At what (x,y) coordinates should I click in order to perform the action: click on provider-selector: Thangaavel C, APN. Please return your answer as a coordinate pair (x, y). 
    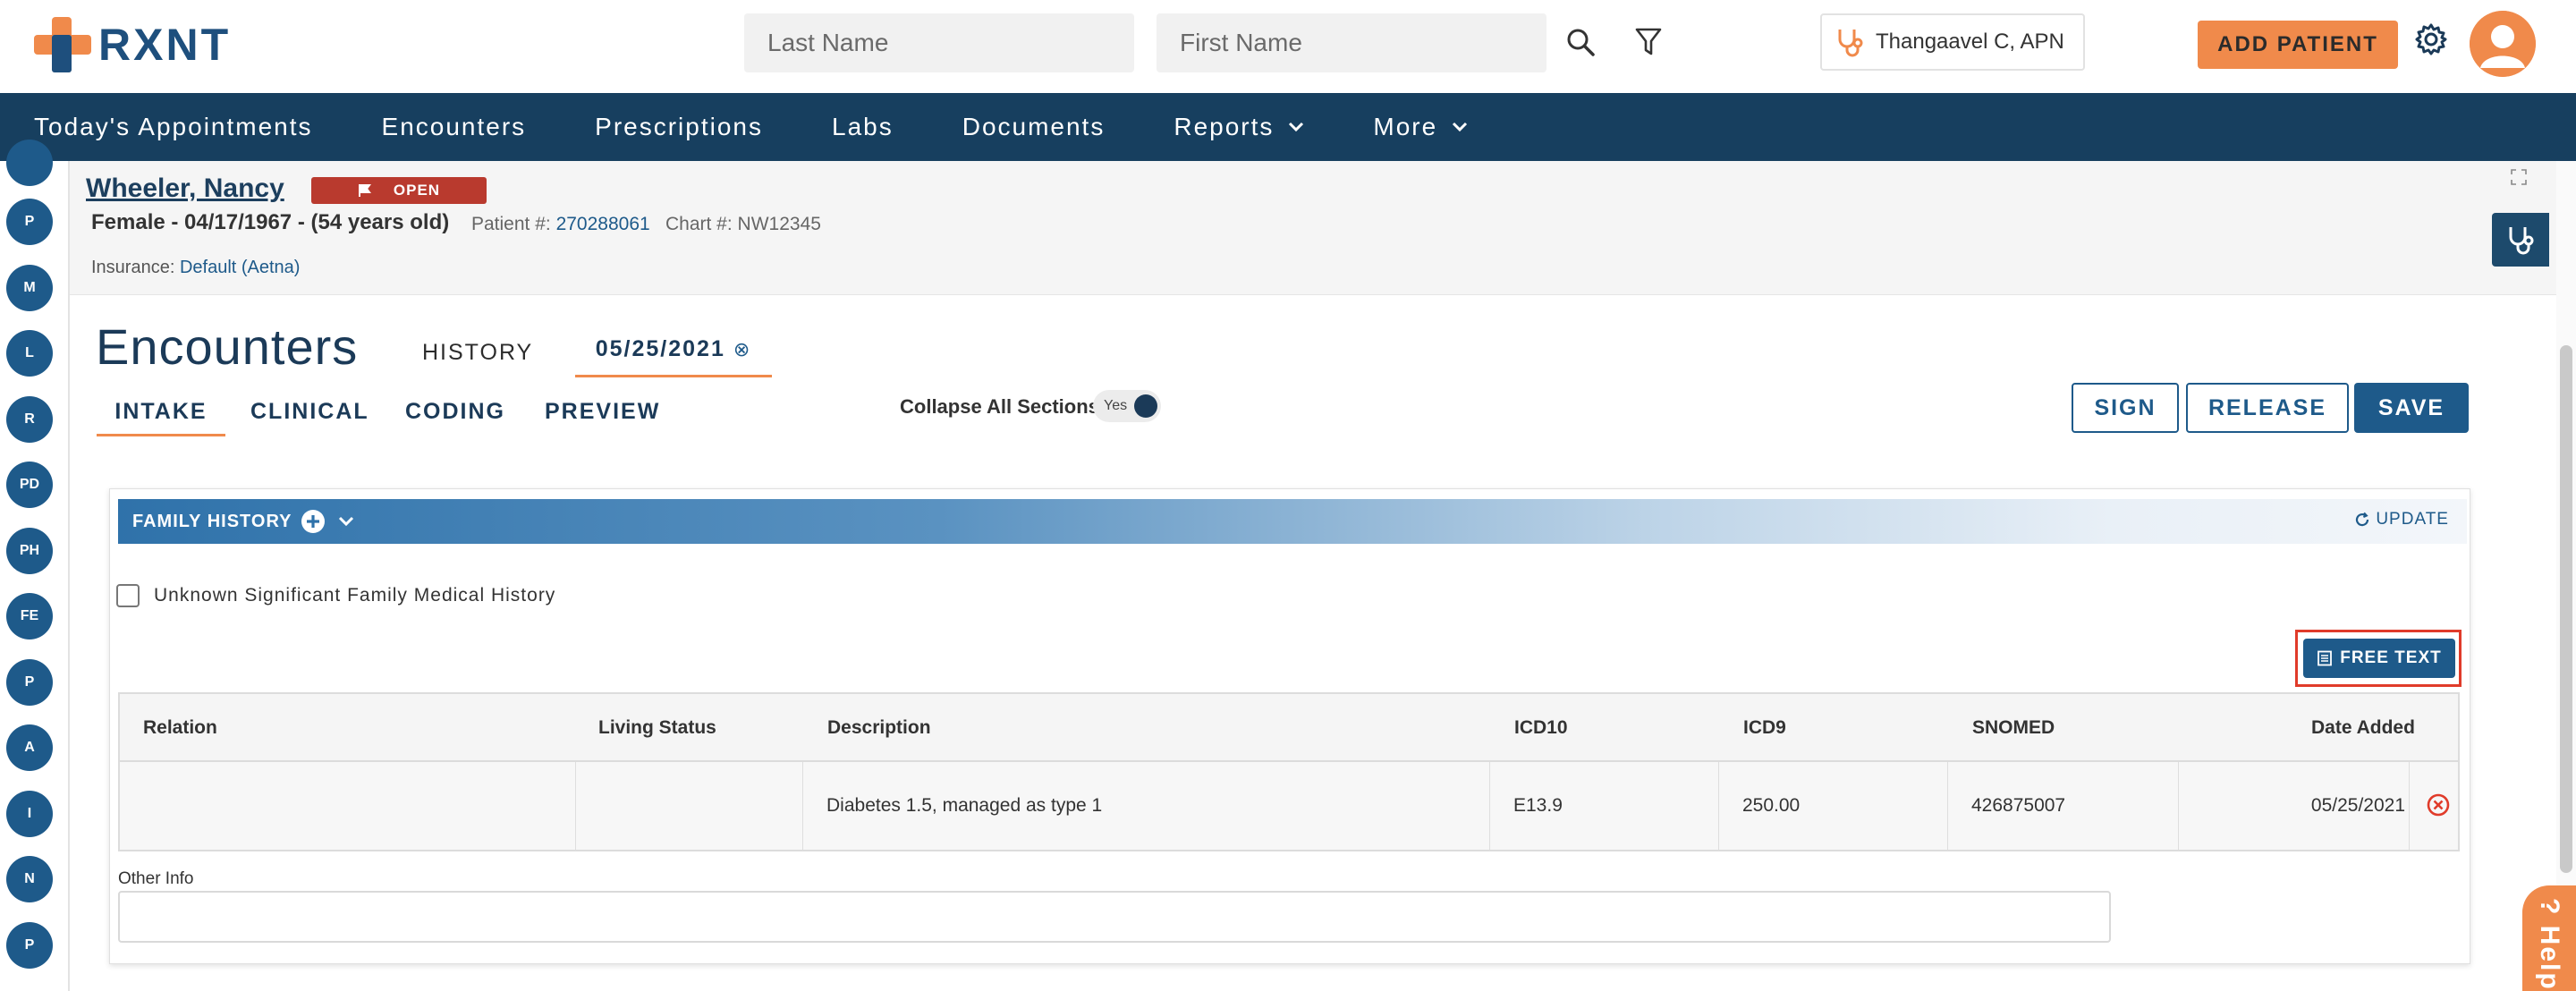
    Looking at the image, I should click on (1952, 42).